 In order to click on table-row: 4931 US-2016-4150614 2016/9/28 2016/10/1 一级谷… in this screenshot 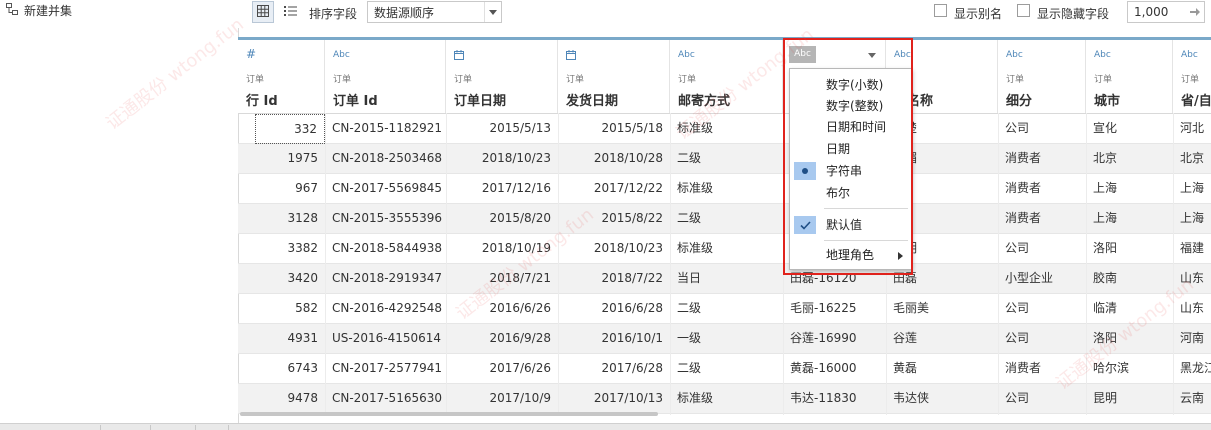, I will do `click(724, 339)`.